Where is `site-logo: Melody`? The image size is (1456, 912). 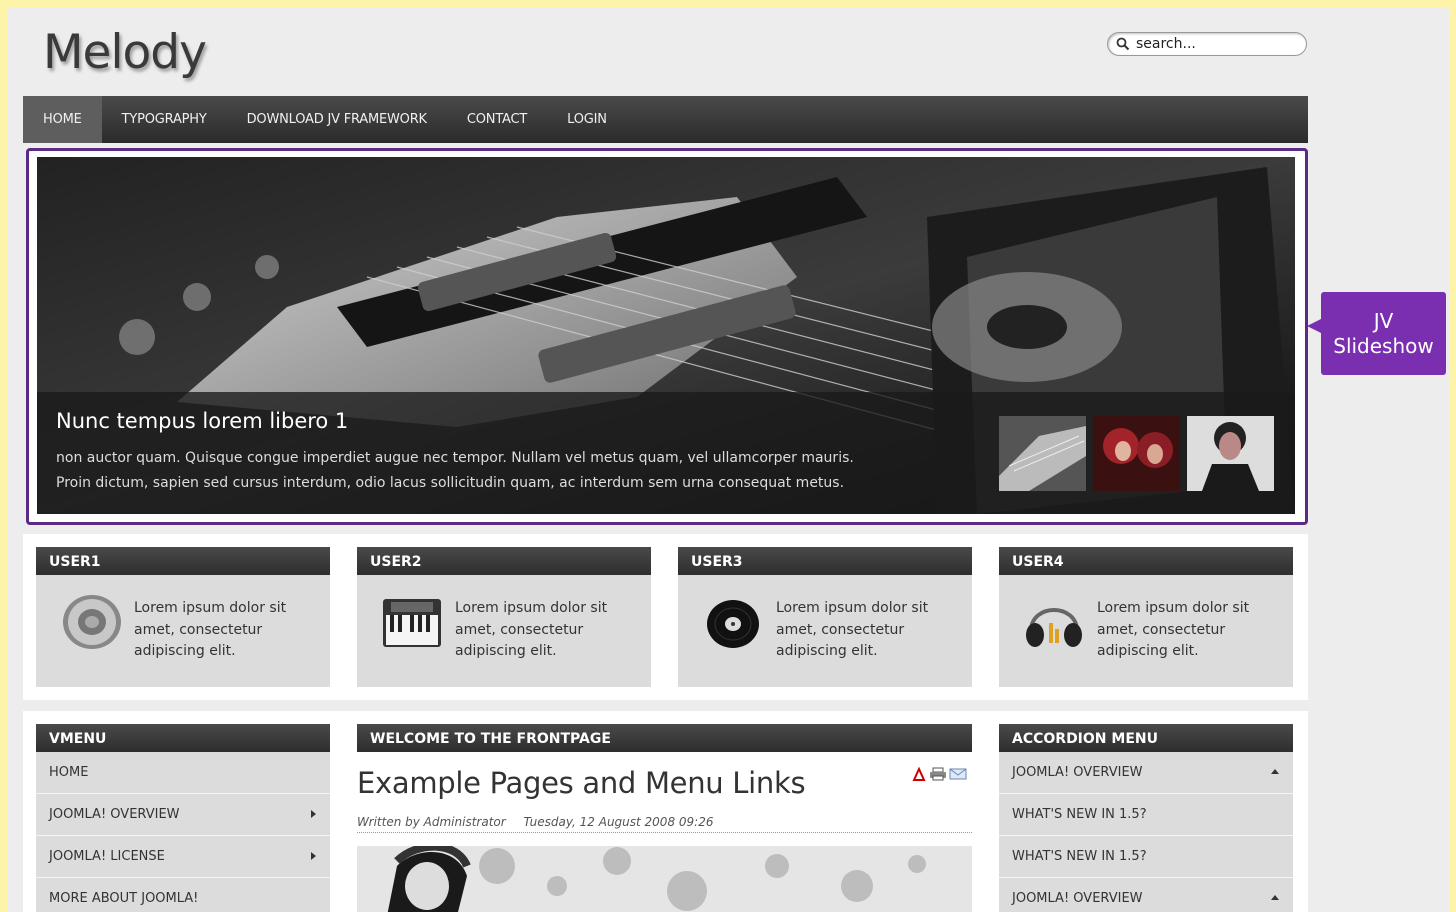
site-logo: Melody is located at coordinates (125, 52).